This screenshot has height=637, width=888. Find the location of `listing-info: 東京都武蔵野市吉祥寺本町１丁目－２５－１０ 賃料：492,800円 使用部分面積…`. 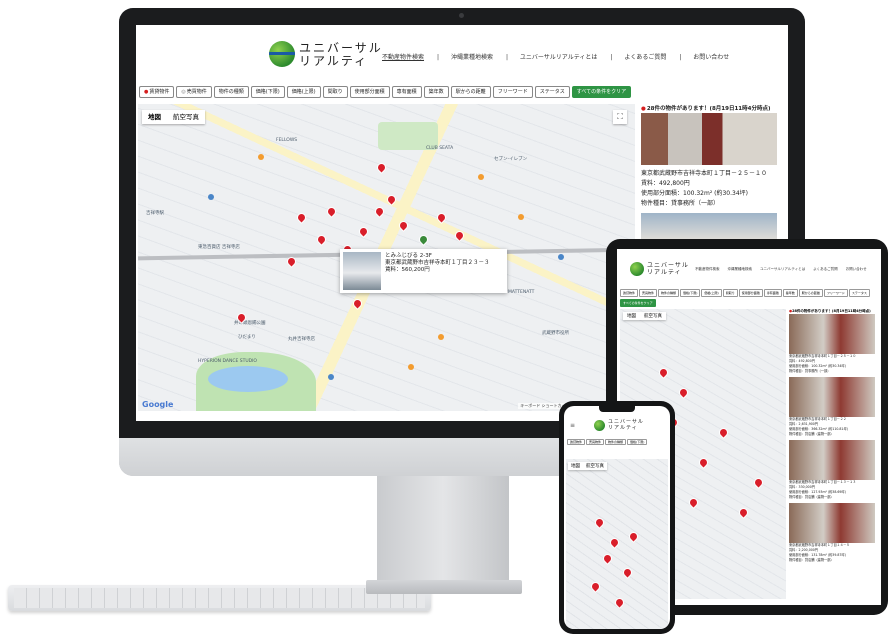

listing-info: 東京都武蔵野市吉祥寺本町１丁目－２５－１０ 賃料：492,800円 使用部分面積… is located at coordinates (712, 189).